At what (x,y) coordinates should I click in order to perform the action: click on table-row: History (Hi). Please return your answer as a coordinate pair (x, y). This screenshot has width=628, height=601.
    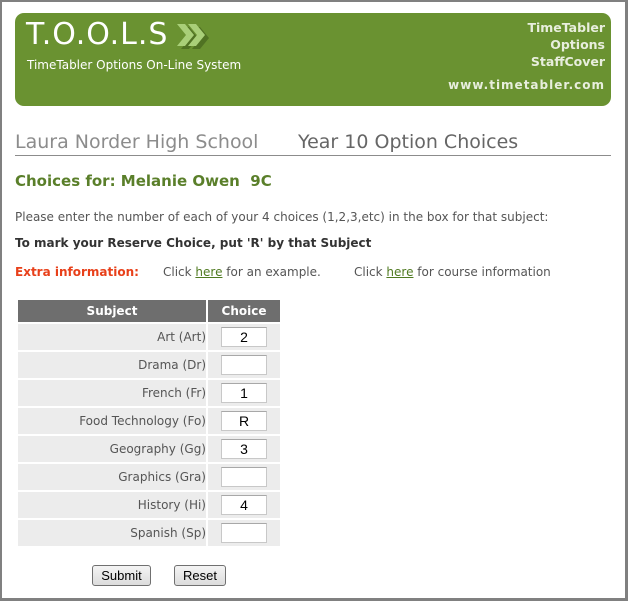
    Looking at the image, I should click on (149, 505).